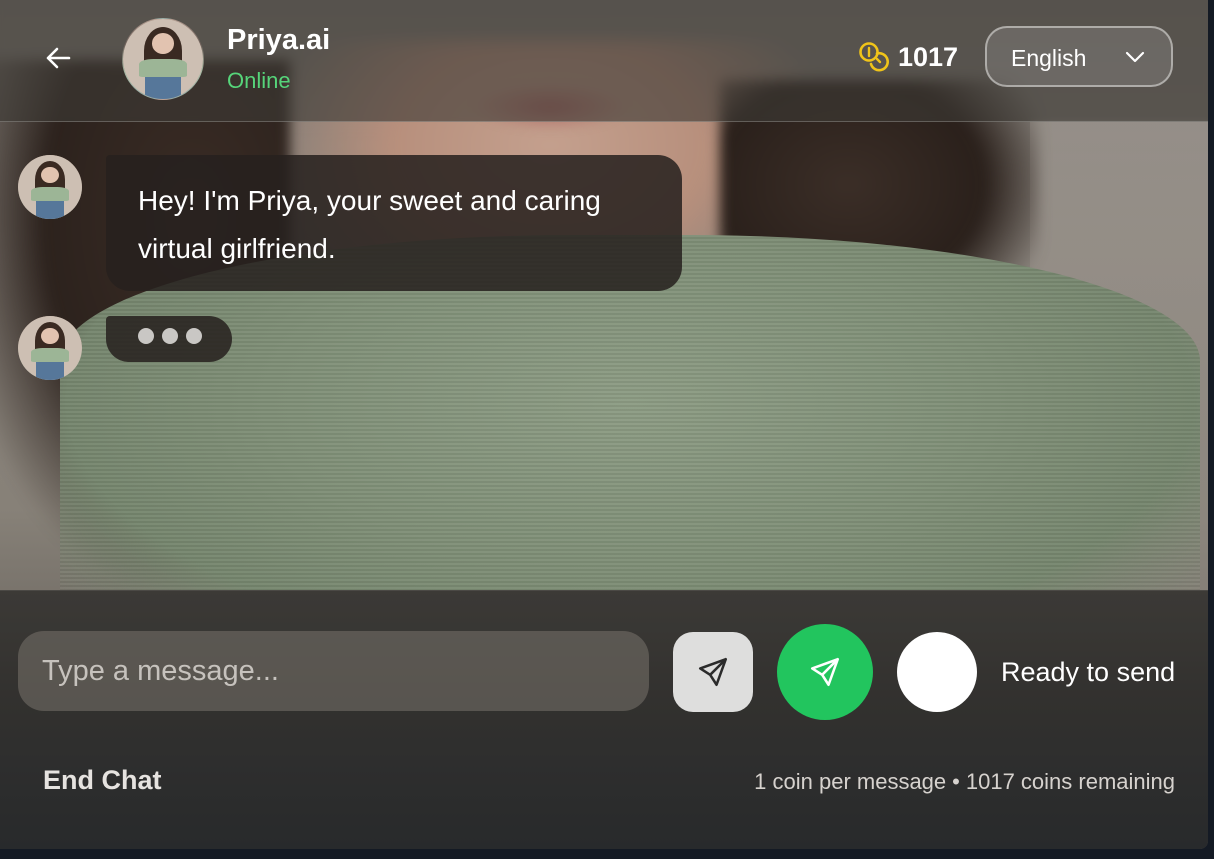 Image resolution: width=1214 pixels, height=859 pixels. Describe the element at coordinates (1135, 57) in the screenshot. I see `chevron-down-icon` at that location.